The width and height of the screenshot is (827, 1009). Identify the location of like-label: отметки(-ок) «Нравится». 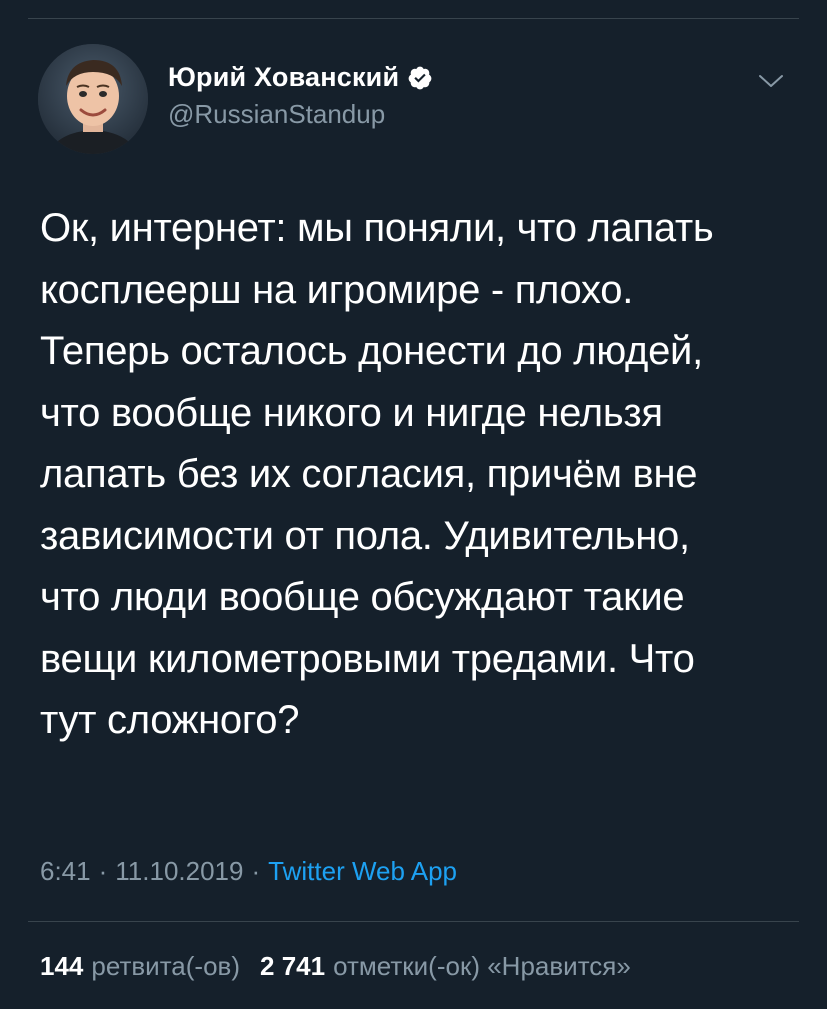
(482, 966).